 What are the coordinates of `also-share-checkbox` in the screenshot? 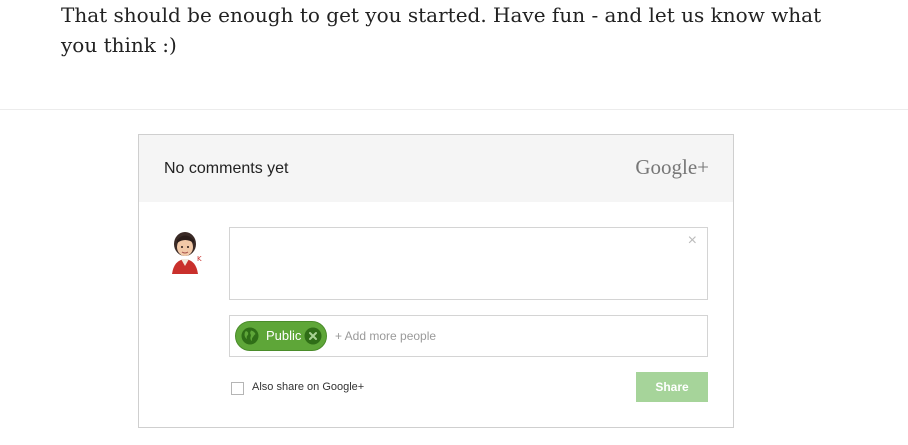 It's located at (237, 388).